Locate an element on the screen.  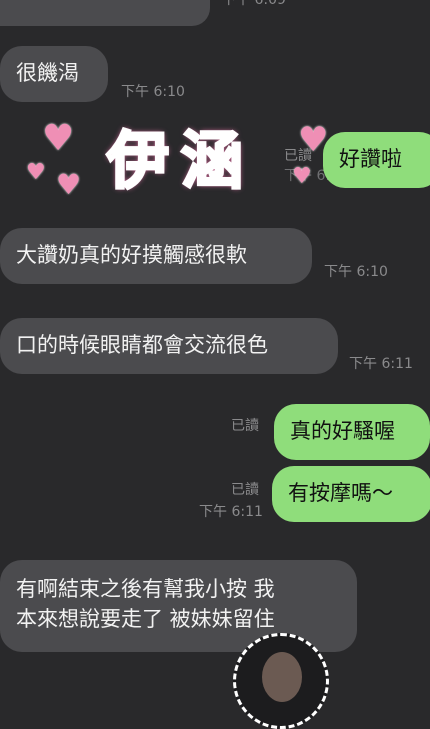
message-bubble-partial is located at coordinates (105, 13).